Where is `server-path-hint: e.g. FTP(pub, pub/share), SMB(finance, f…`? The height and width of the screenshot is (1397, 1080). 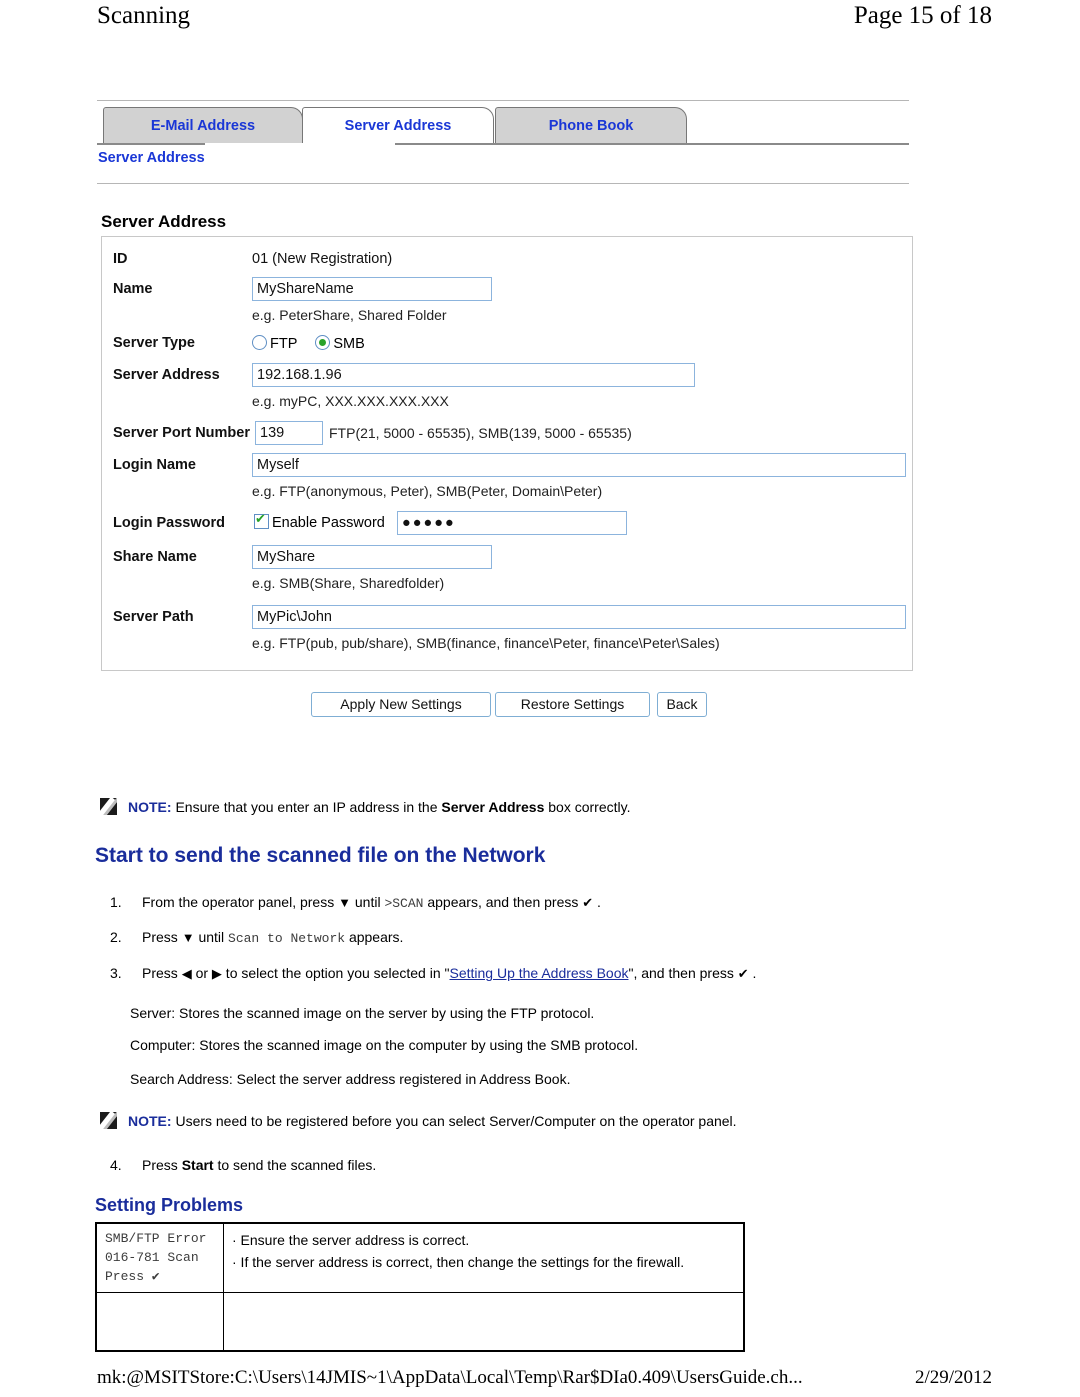 server-path-hint: e.g. FTP(pub, pub/share), SMB(finance, f… is located at coordinates (486, 643).